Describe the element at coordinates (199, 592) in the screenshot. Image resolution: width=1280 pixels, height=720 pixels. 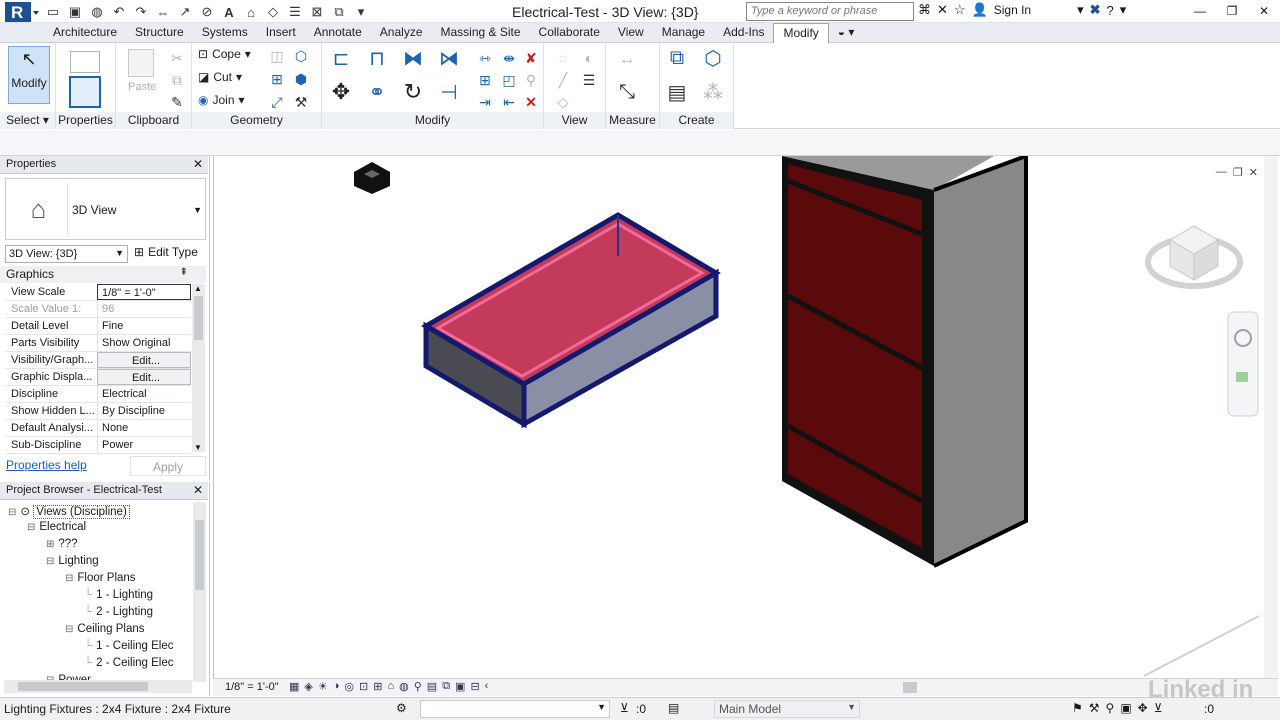
I see `browser-vertical-scrollbar` at that location.